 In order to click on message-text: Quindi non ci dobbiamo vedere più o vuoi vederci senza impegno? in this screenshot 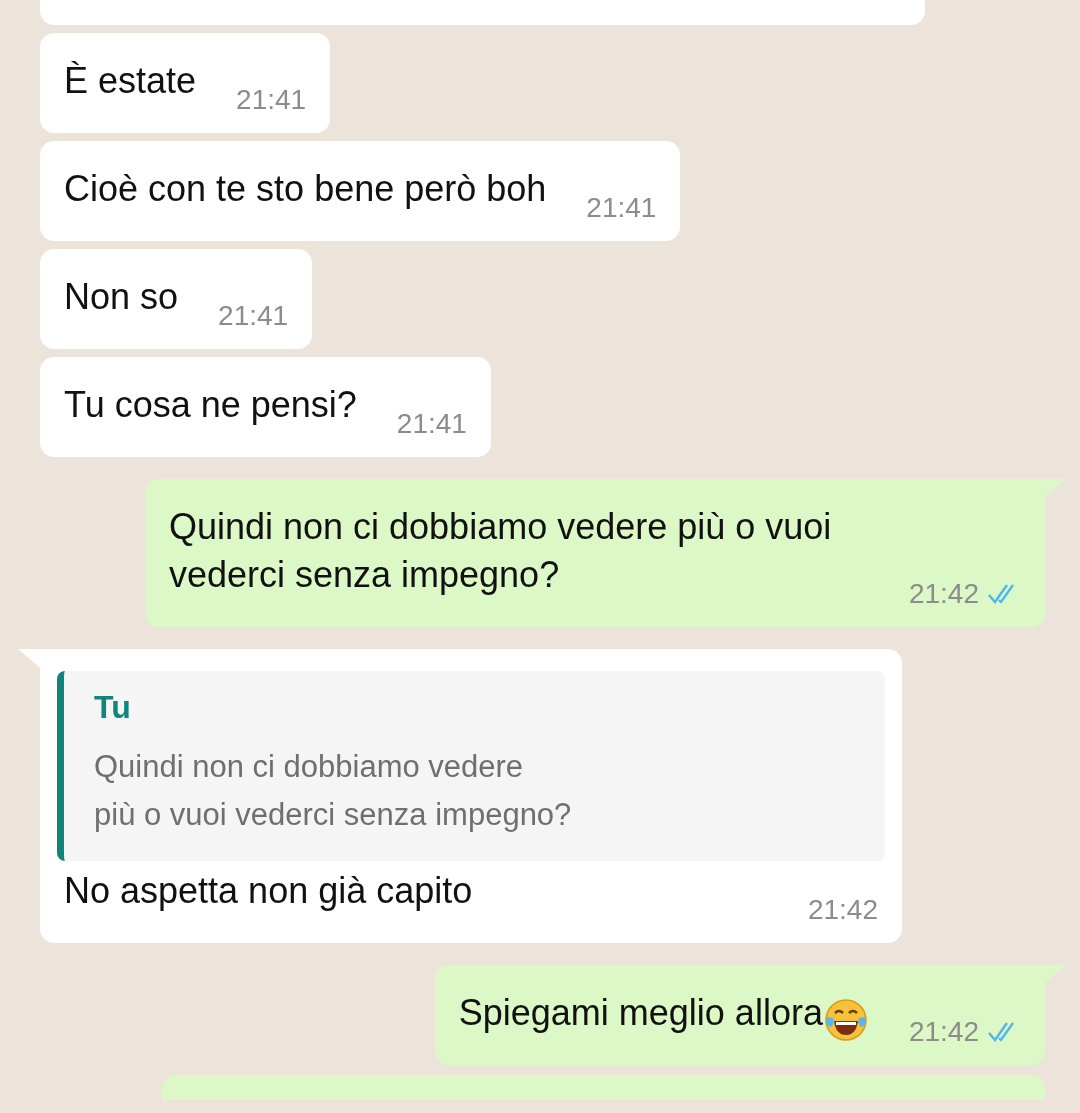, I will do `click(500, 551)`.